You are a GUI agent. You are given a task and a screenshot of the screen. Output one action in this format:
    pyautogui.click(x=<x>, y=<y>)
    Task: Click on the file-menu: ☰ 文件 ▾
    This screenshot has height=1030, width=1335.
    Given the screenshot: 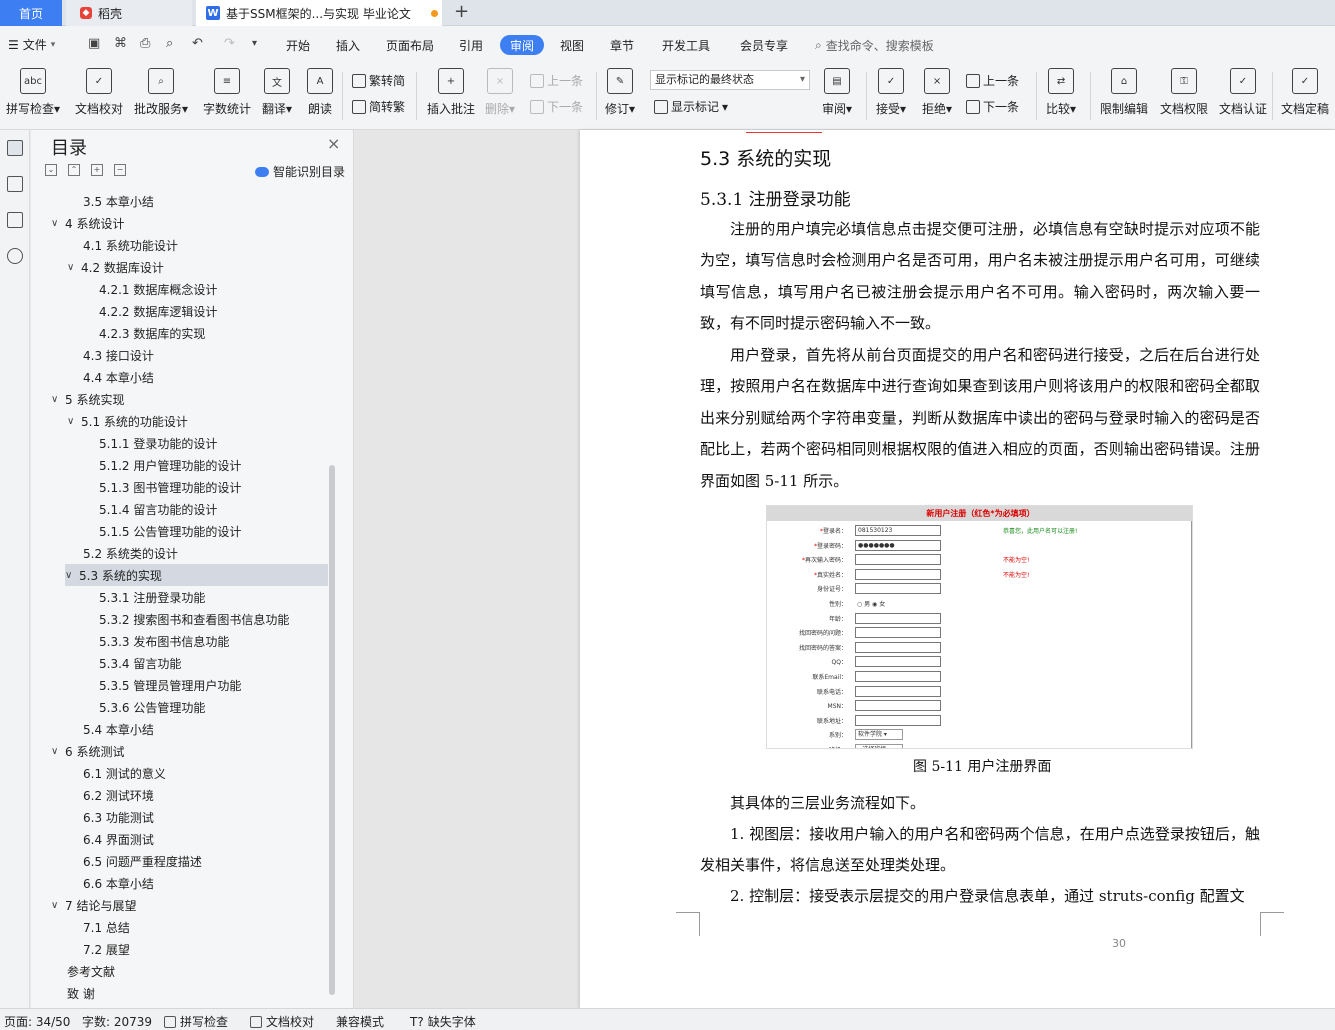 What is the action you would take?
    pyautogui.click(x=31, y=44)
    